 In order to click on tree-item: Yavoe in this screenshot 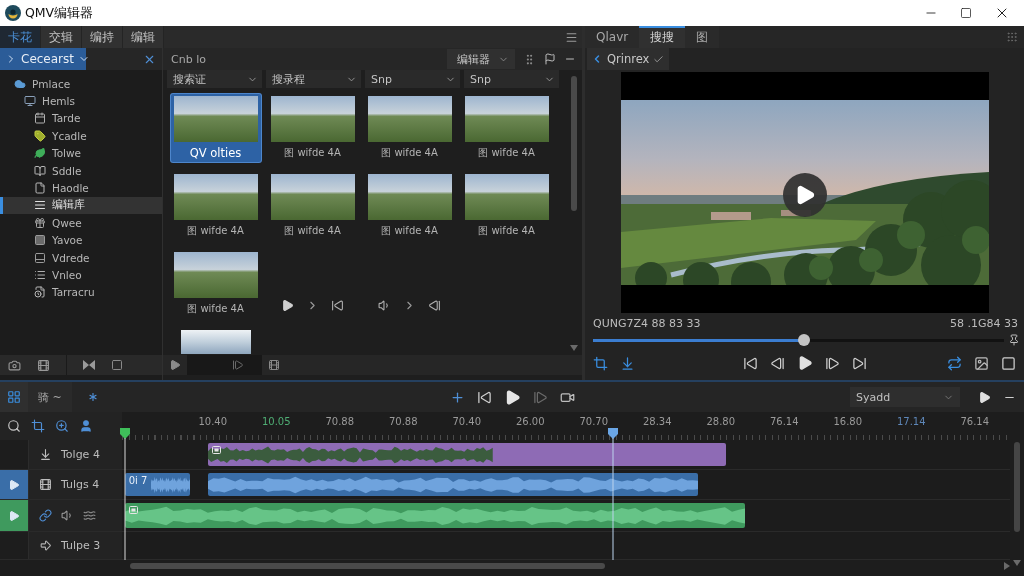, I will do `click(81, 240)`.